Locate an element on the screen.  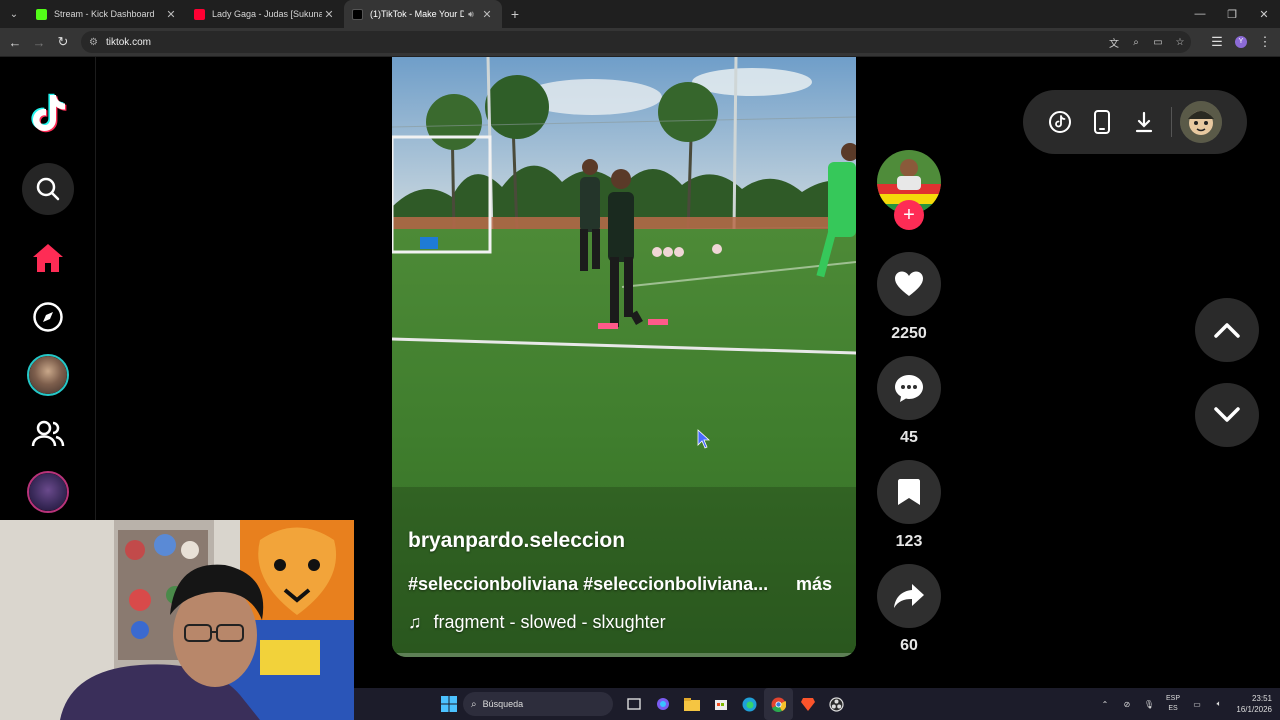
forward-icon: → is located at coordinates (39, 42).